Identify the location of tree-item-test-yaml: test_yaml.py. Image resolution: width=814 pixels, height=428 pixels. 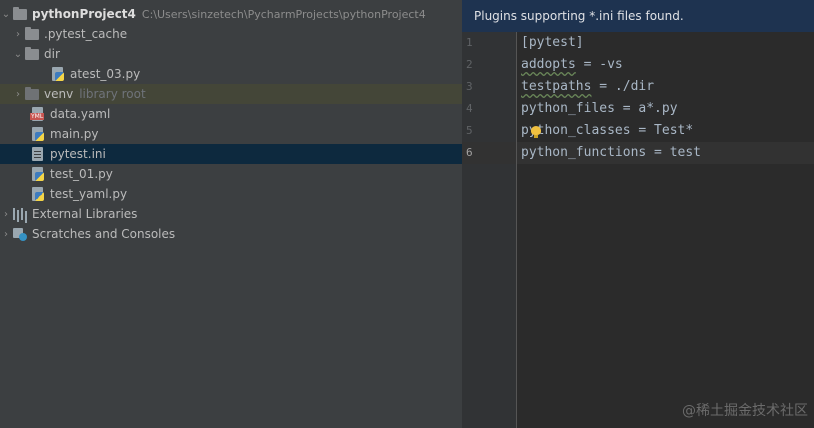
(246, 194).